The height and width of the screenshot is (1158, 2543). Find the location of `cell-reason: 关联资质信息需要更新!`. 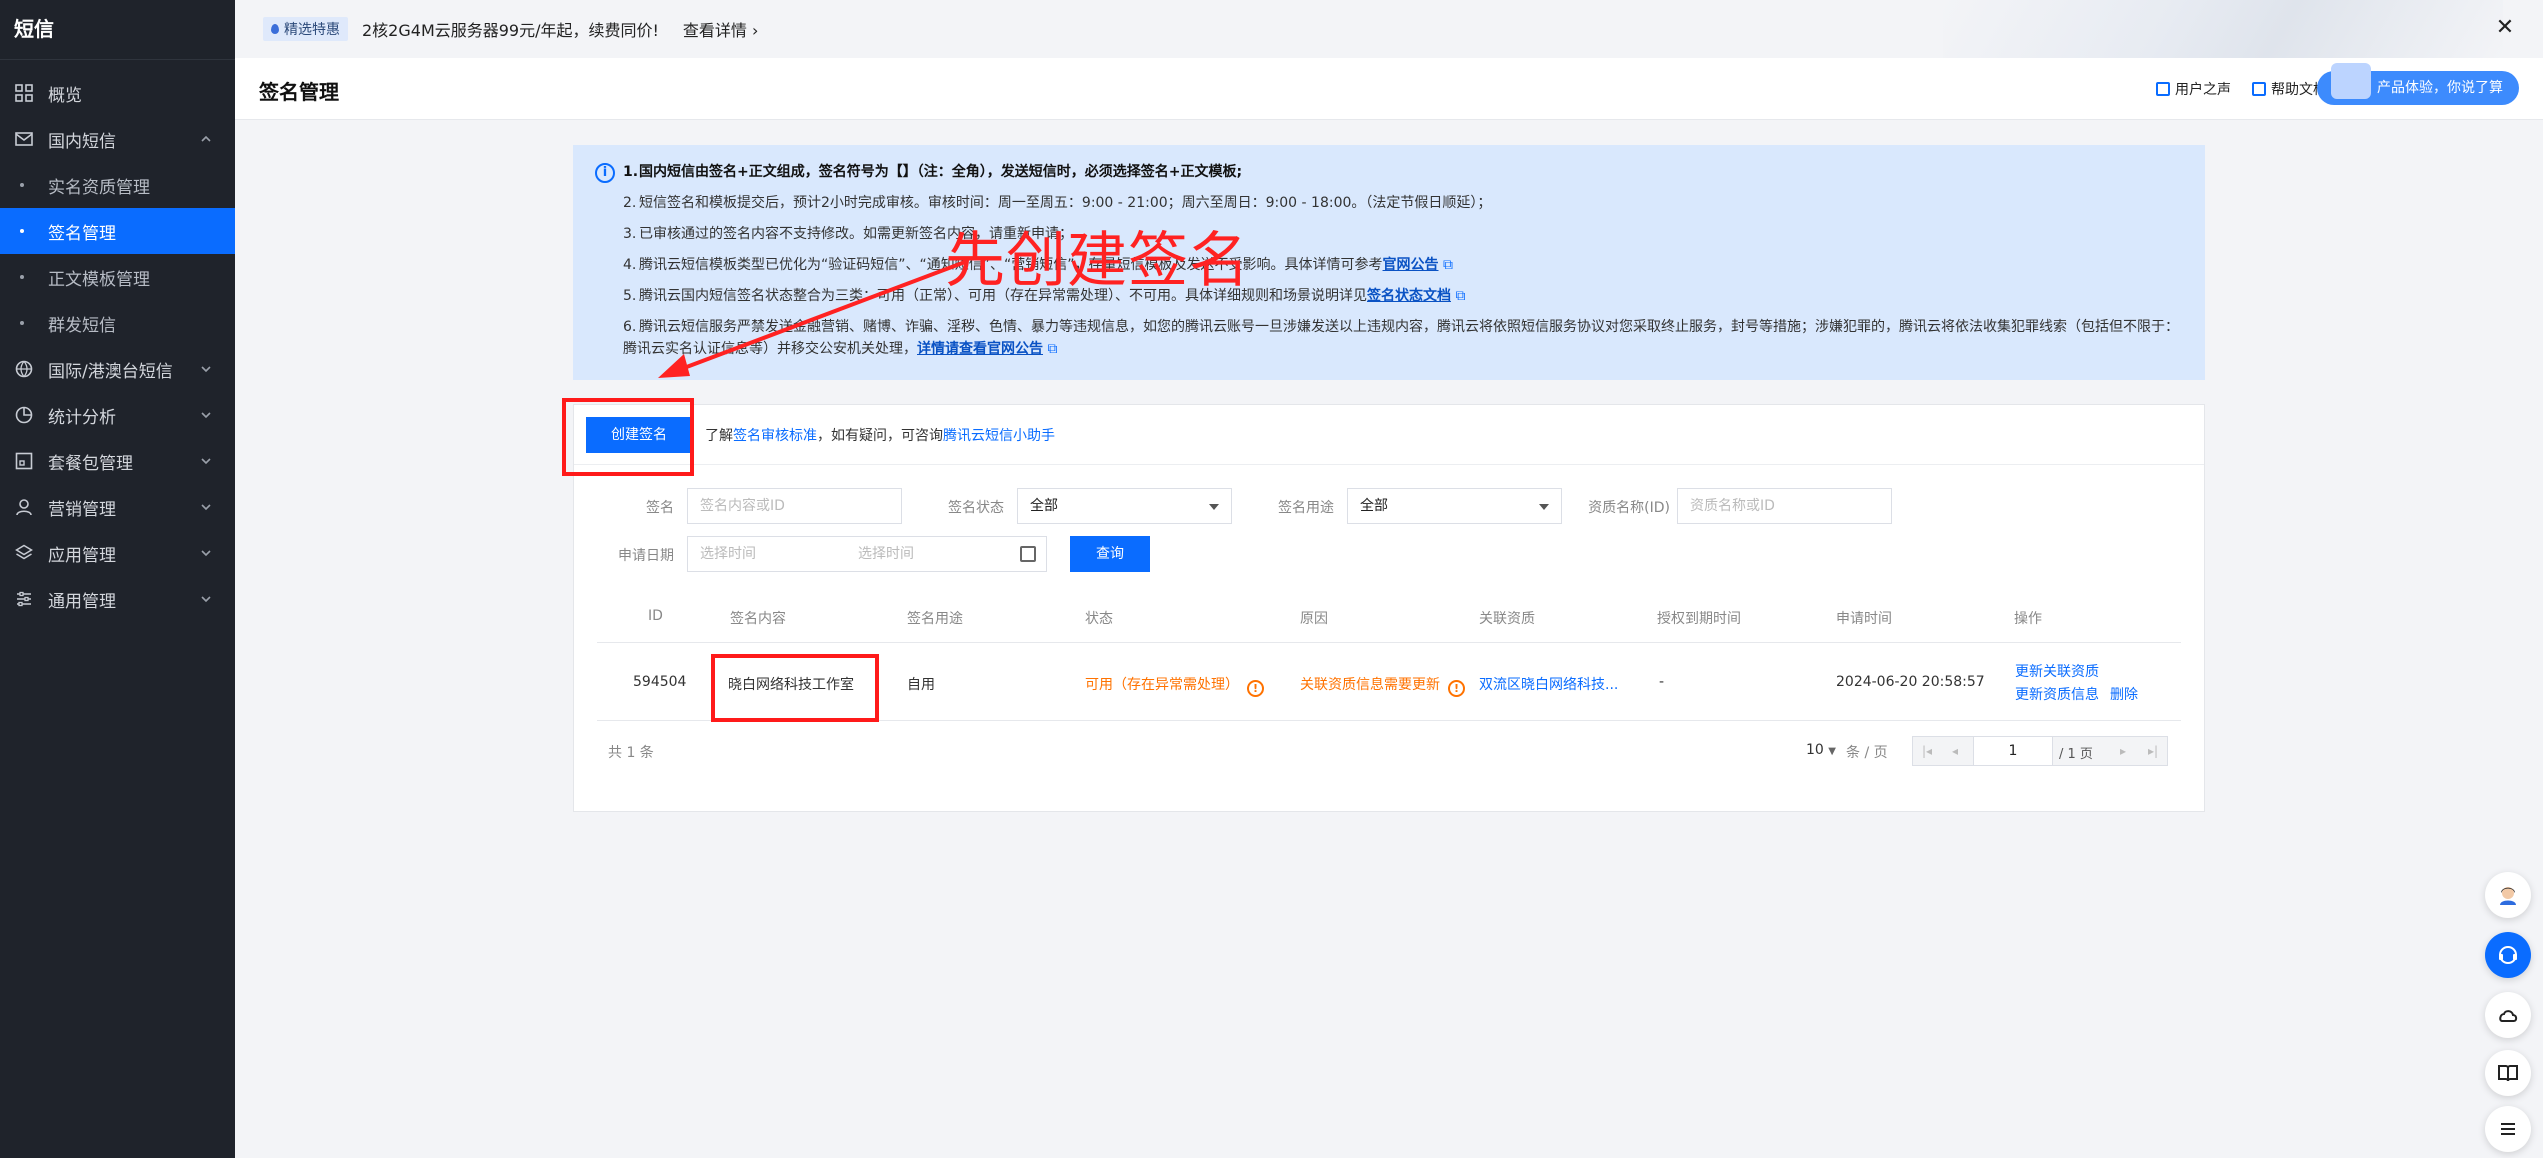

cell-reason: 关联资质信息需要更新! is located at coordinates (1382, 685).